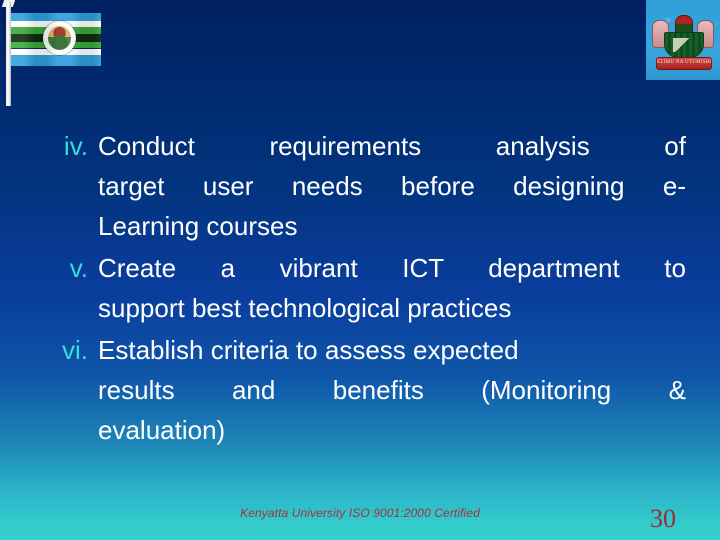 The width and height of the screenshot is (720, 540). Describe the element at coordinates (75, 146) in the screenshot. I see `list-item-marker: iv.` at that location.